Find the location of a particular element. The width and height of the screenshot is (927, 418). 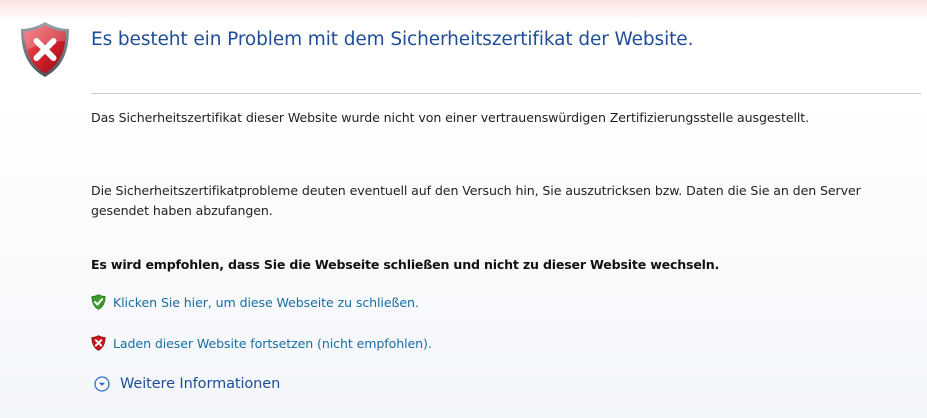

chevron-down-circle-icon is located at coordinates (102, 384).